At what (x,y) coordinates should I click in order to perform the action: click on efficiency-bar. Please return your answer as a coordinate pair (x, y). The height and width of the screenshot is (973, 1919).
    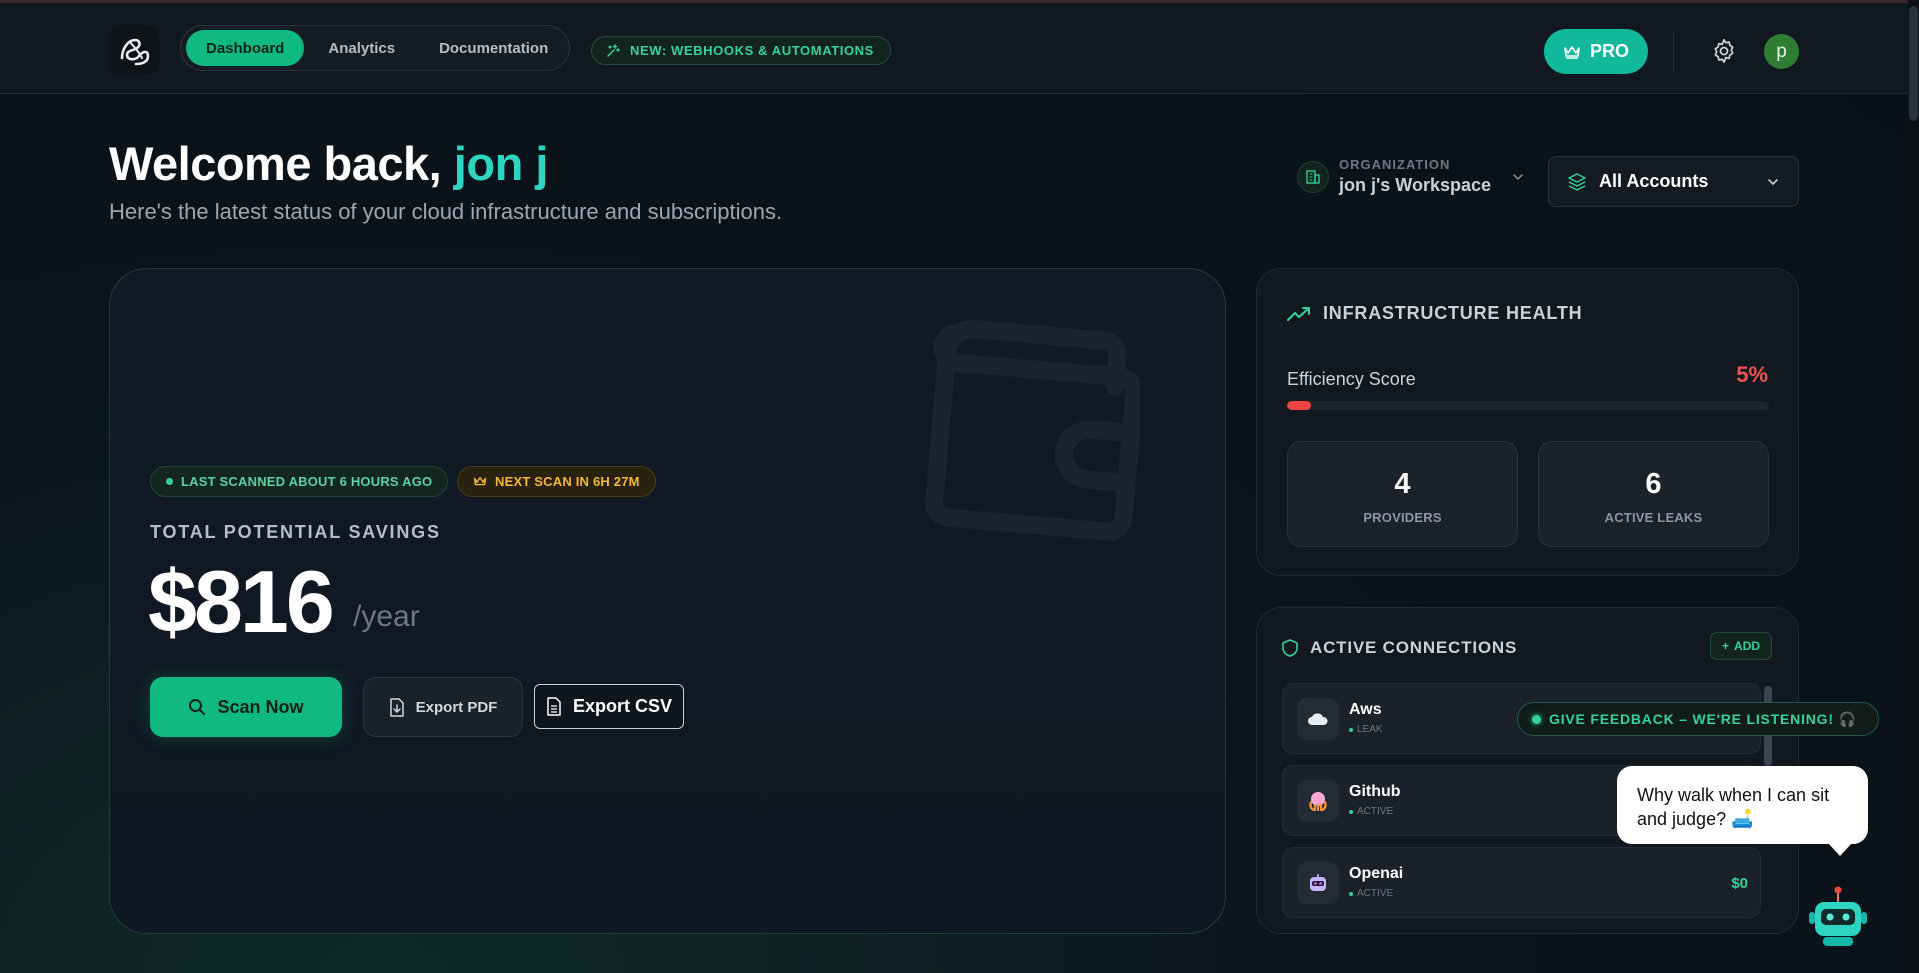
    Looking at the image, I should click on (1528, 405).